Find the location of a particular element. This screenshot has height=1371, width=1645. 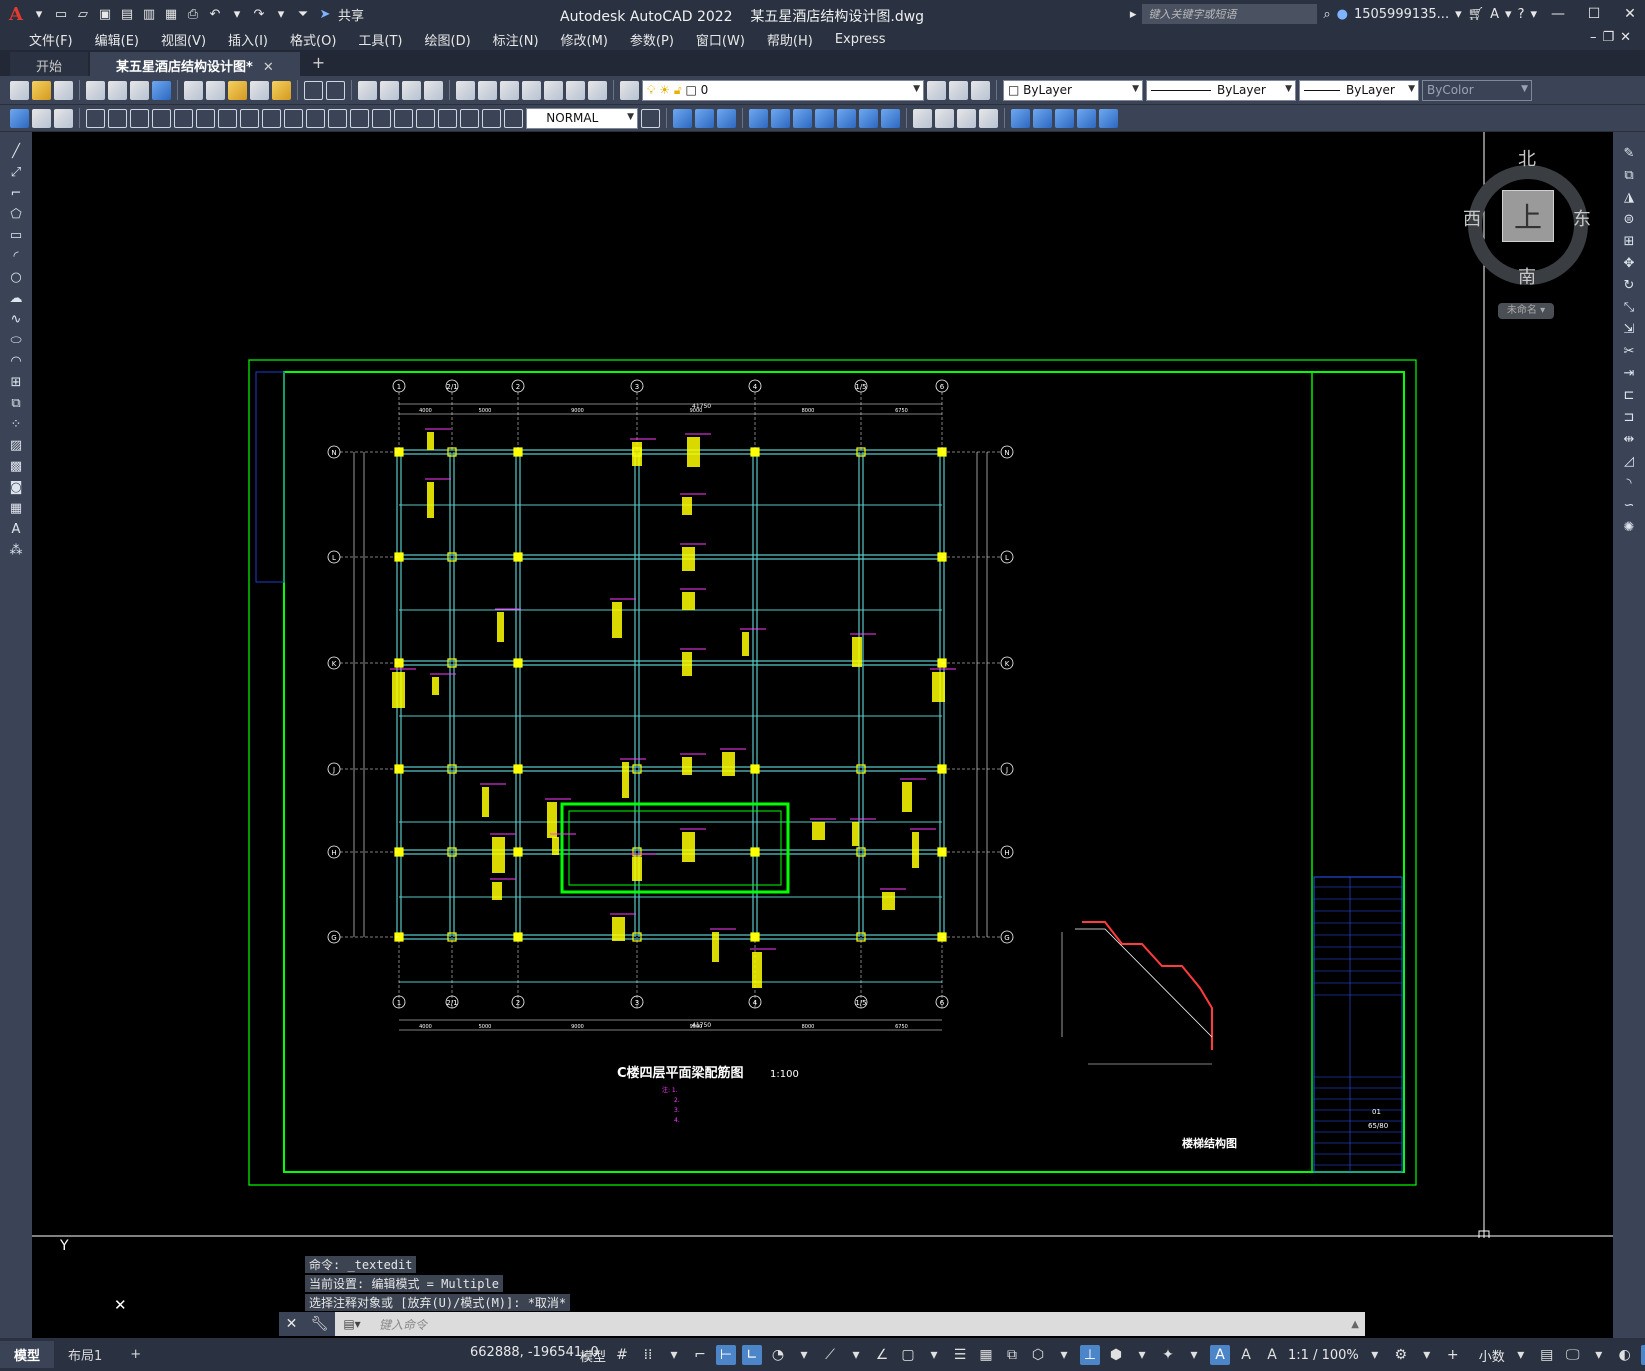

pan-icon is located at coordinates (367, 90).